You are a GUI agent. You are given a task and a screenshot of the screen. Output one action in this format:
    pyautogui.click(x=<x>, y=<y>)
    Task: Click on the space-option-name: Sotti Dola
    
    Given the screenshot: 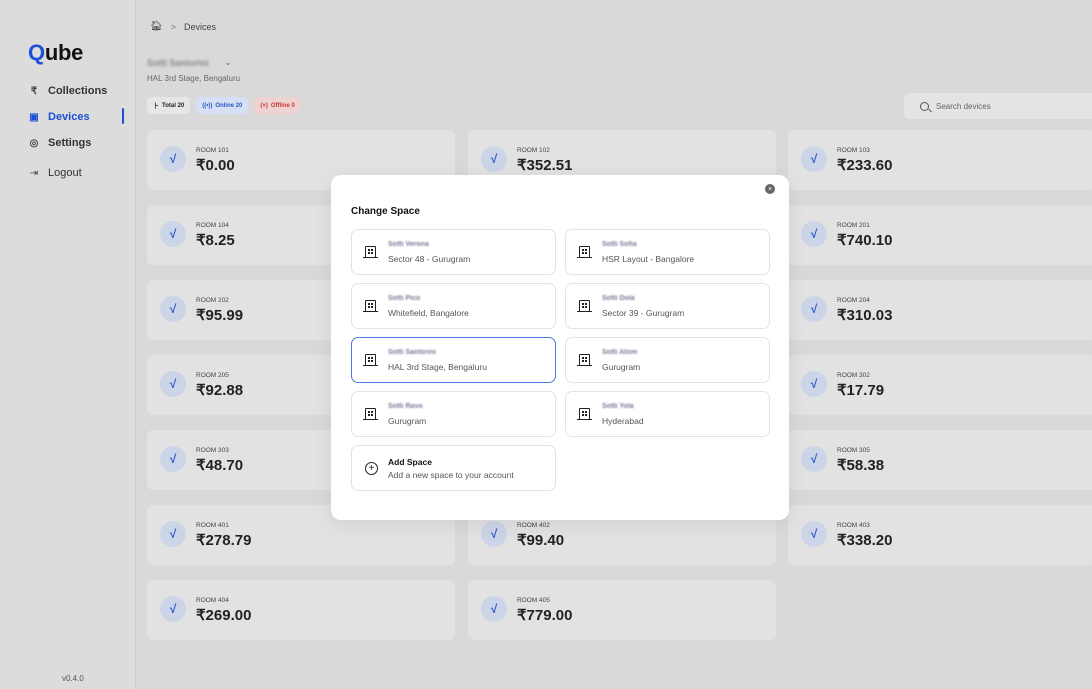 What is the action you would take?
    pyautogui.click(x=618, y=298)
    